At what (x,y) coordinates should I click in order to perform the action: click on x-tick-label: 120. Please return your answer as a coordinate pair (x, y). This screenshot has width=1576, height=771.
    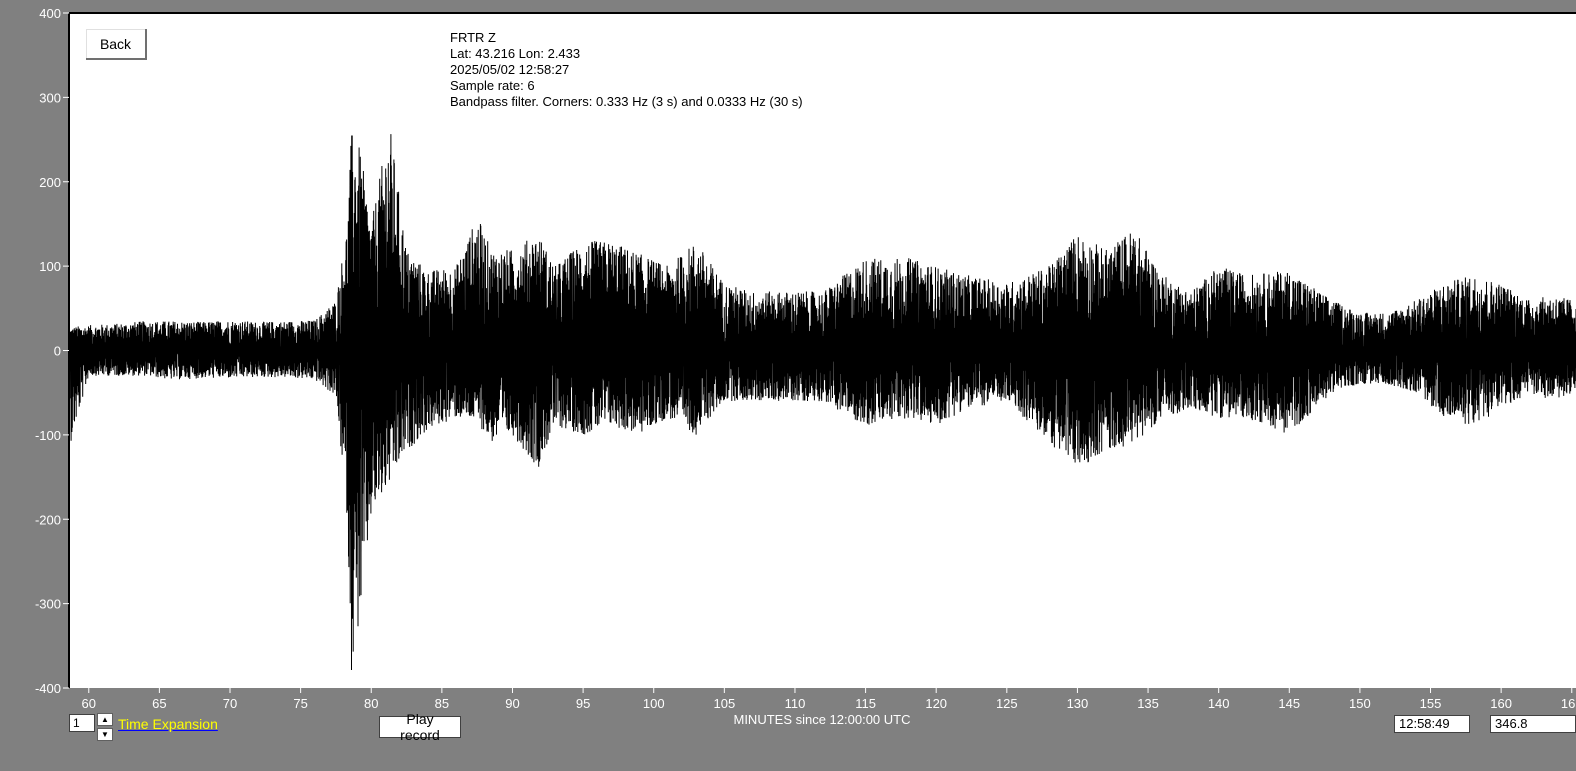
    Looking at the image, I should click on (936, 703).